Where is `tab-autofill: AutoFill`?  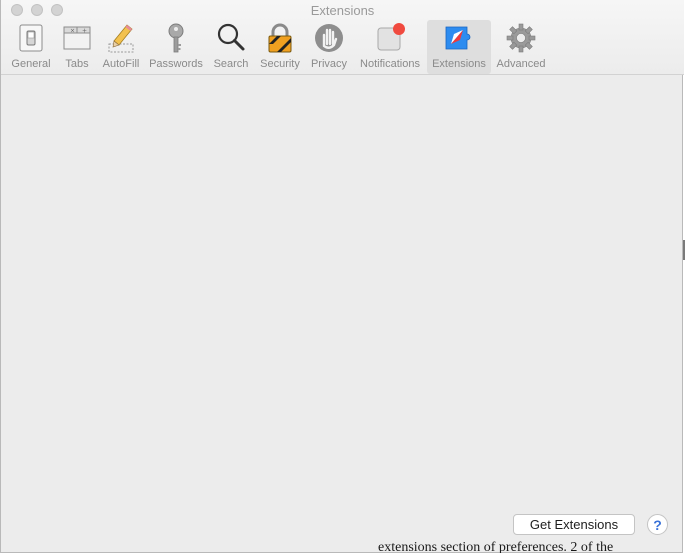
tab-autofill: AutoFill is located at coordinates (121, 47).